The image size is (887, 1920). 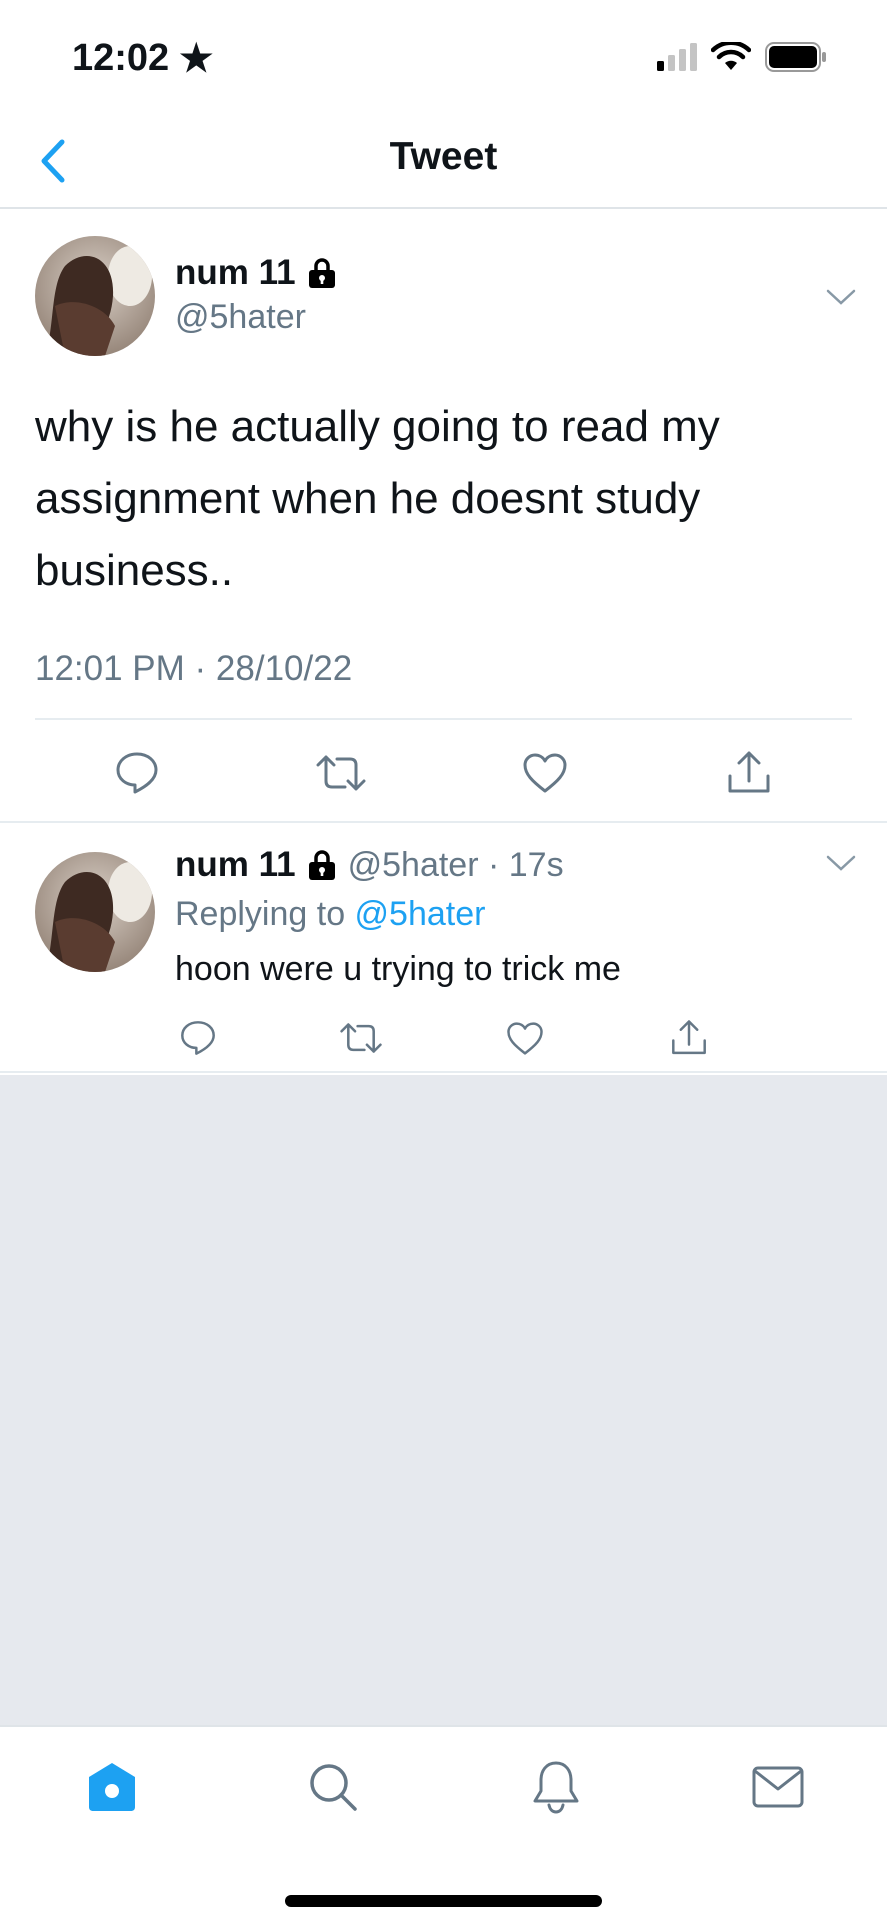 I want to click on replying-to-line: Replying to @5hater, so click(x=330, y=914).